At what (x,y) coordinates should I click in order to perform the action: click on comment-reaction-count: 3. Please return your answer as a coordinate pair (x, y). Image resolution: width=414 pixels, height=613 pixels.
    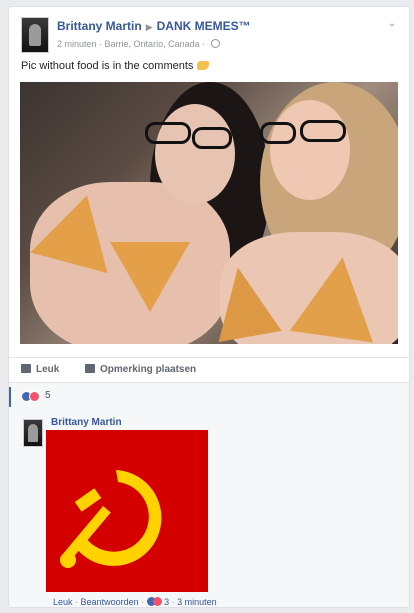
    Looking at the image, I should click on (166, 602).